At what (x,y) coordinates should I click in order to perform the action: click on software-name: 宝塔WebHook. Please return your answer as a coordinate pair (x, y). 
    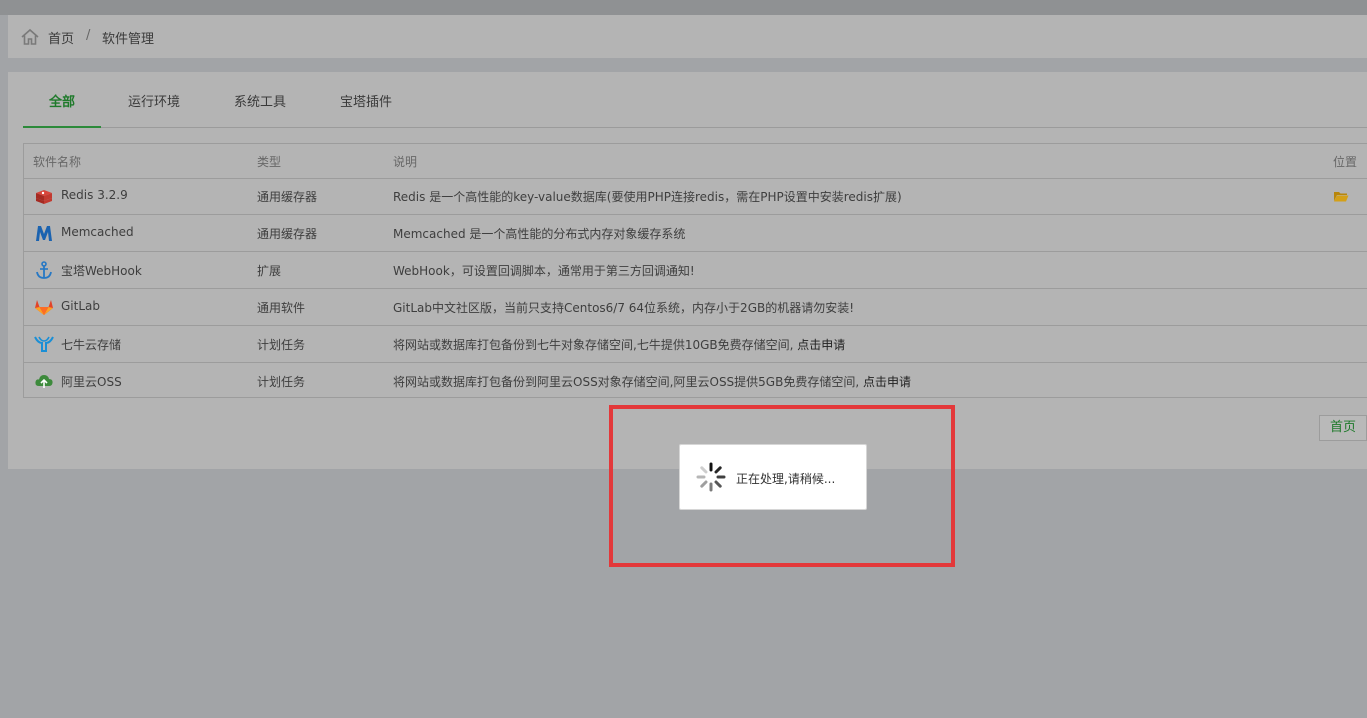
    Looking at the image, I should click on (101, 271).